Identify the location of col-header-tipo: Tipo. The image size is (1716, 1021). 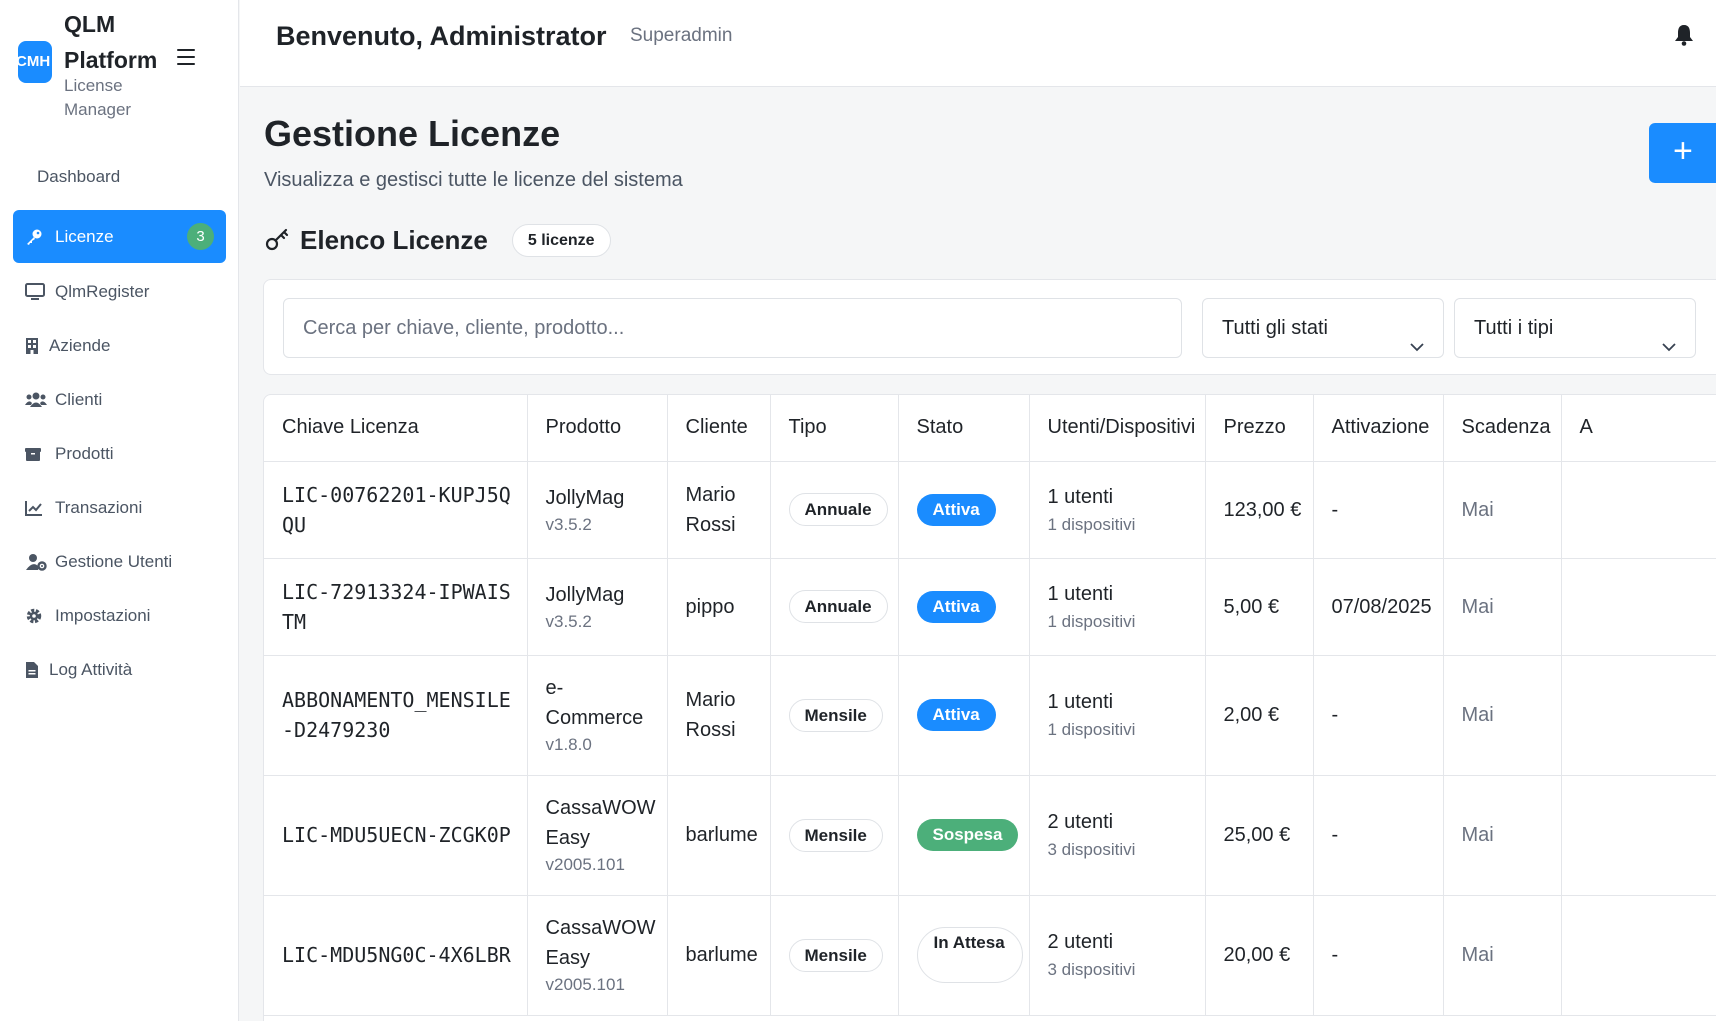
(834, 428).